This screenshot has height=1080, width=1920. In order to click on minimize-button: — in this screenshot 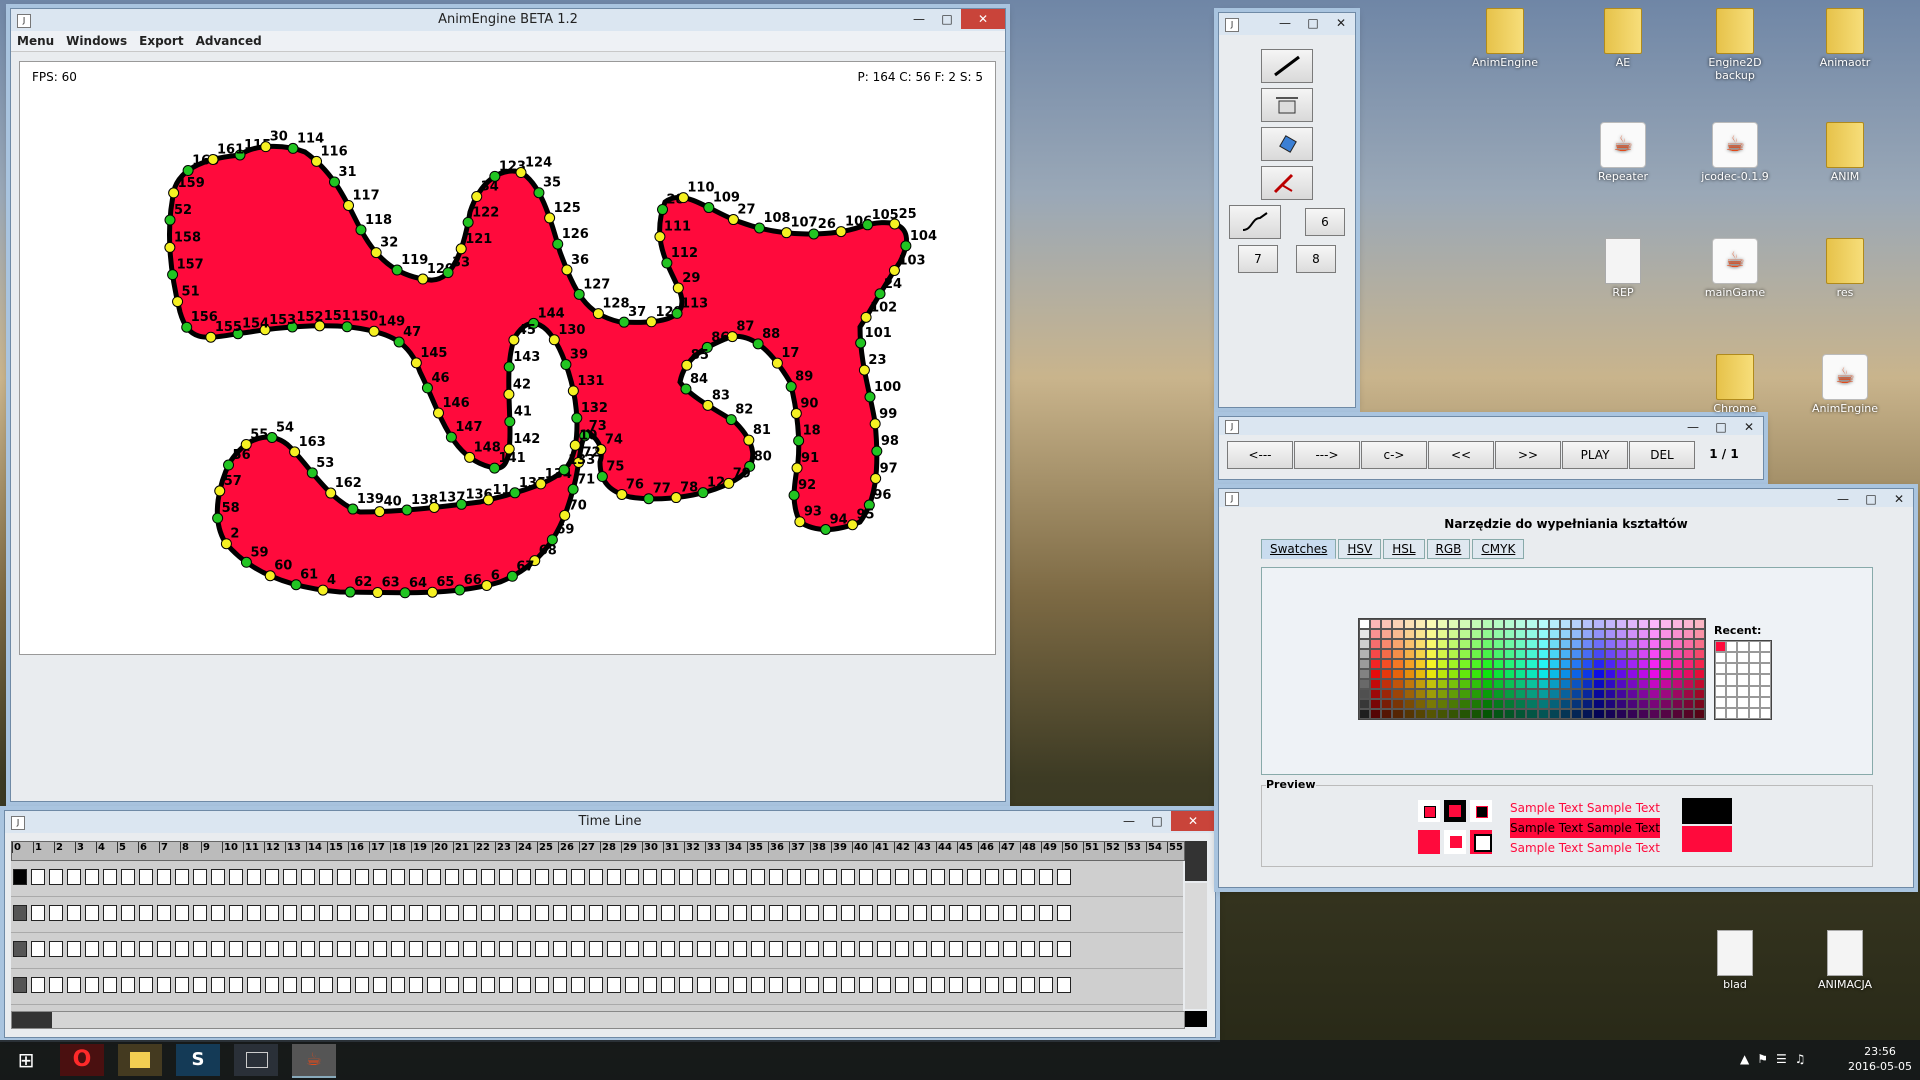, I will do `click(1843, 499)`.